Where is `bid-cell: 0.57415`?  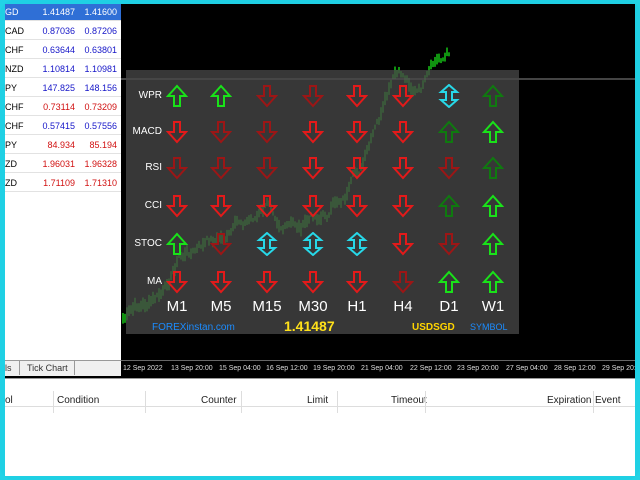 bid-cell: 0.57415 is located at coordinates (58, 126).